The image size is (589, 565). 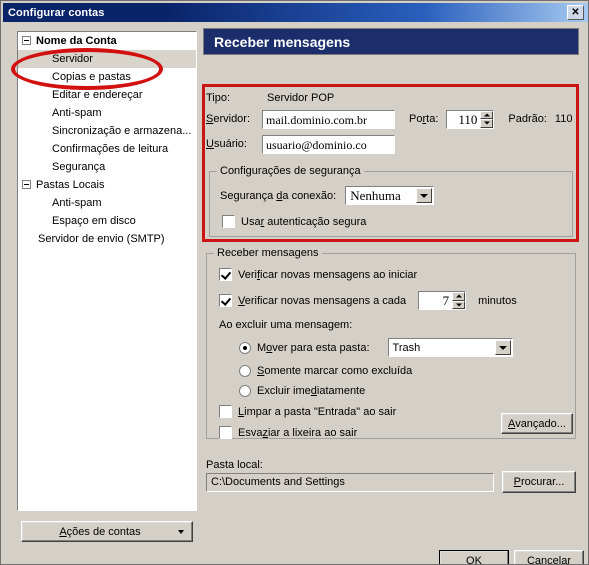 What do you see at coordinates (76, 41) in the screenshot?
I see `sidebar-item-label: Nome da Conta` at bounding box center [76, 41].